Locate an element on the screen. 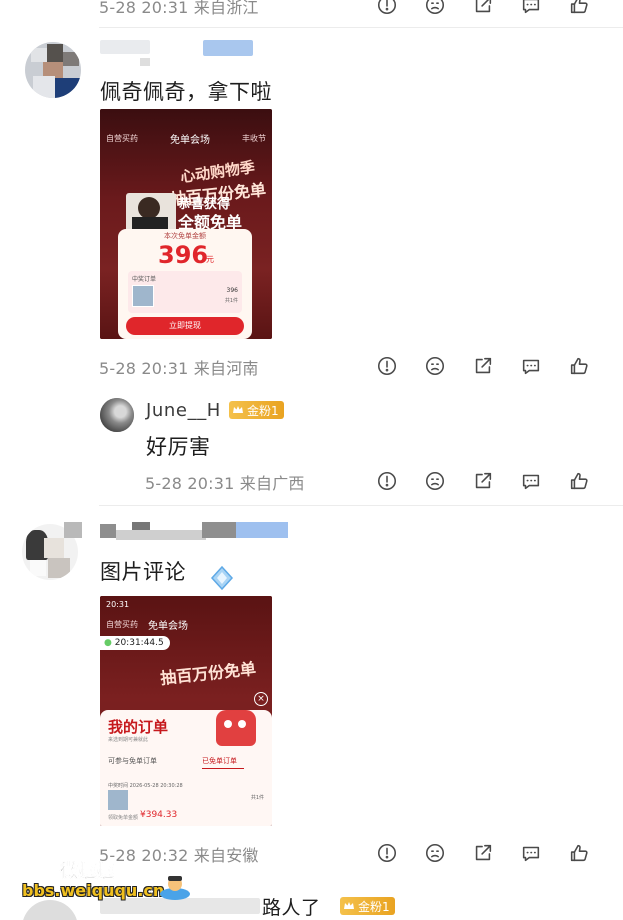 This screenshot has width=623, height=920. comment-meta: 5-28 20:31 来自浙江 is located at coordinates (179, 9).